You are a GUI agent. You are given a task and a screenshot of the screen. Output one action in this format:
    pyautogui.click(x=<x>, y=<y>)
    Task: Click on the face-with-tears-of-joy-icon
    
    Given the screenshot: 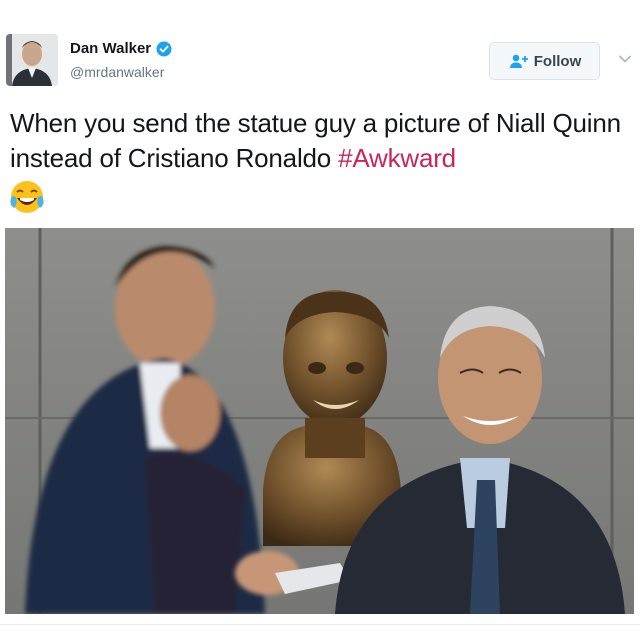 What is the action you would take?
    pyautogui.click(x=27, y=197)
    